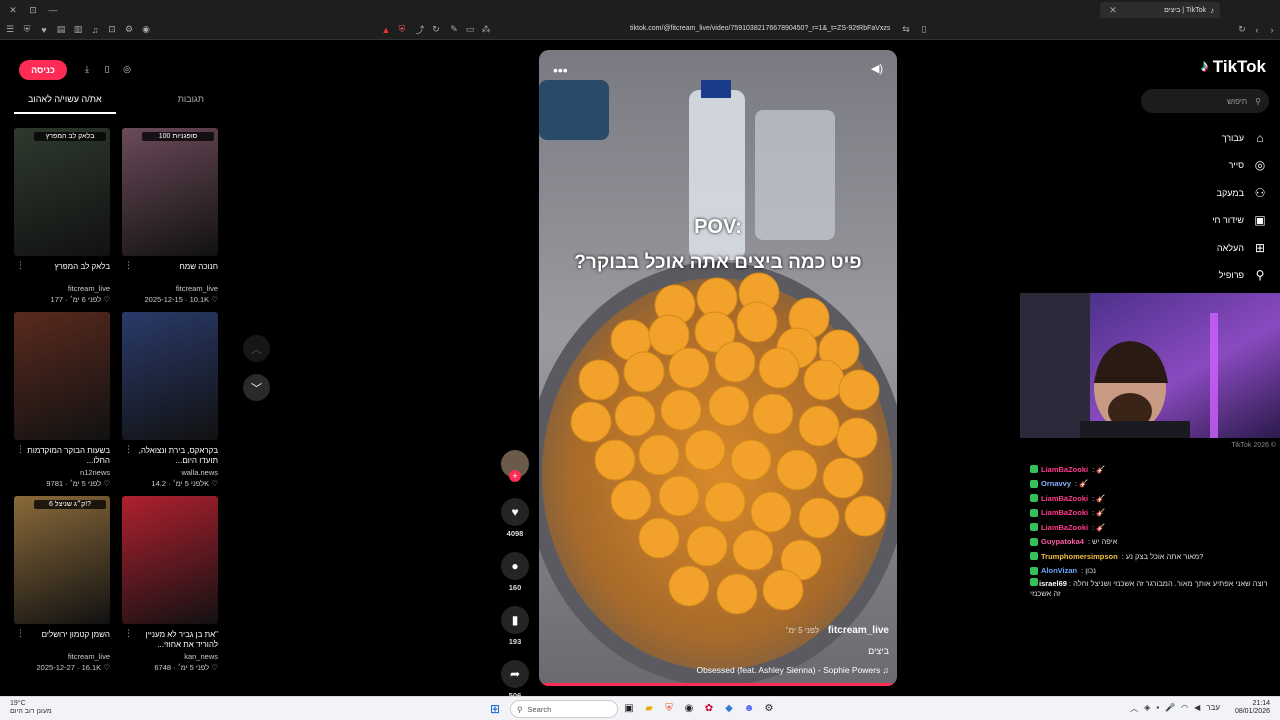  What do you see at coordinates (127, 69) in the screenshot?
I see `compass-small-icon: ◎` at bounding box center [127, 69].